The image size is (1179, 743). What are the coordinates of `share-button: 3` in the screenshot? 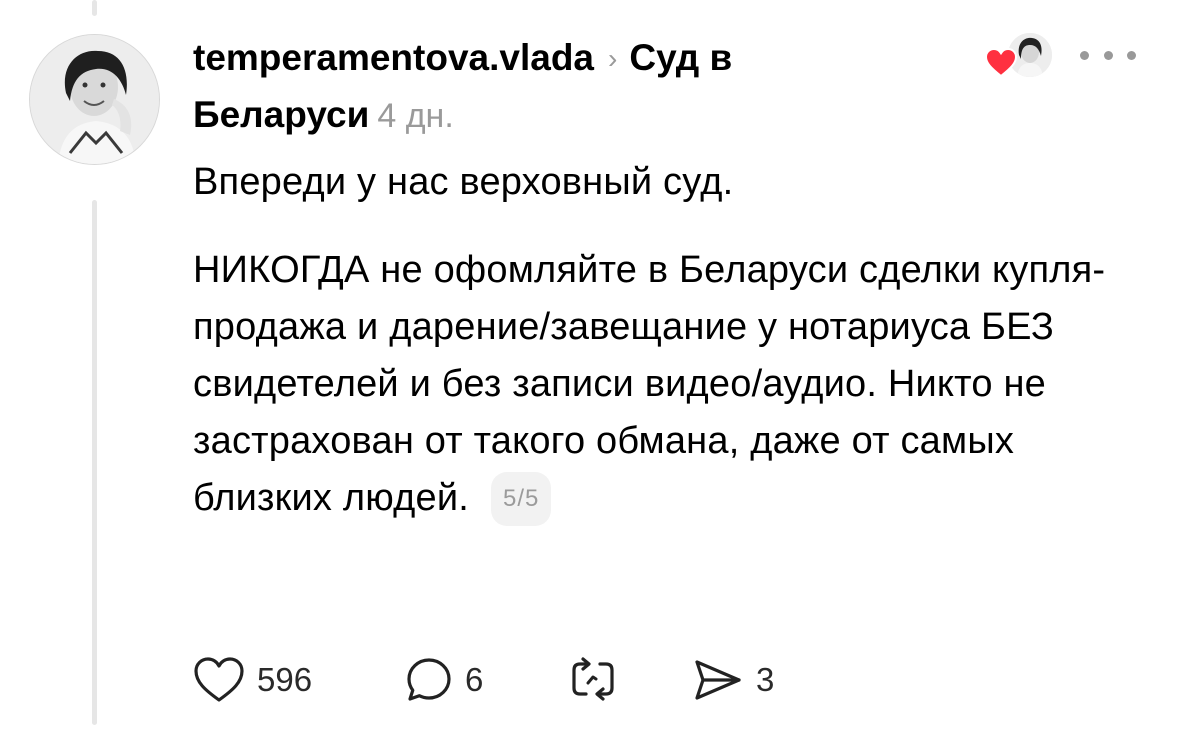 It's located at (733, 680).